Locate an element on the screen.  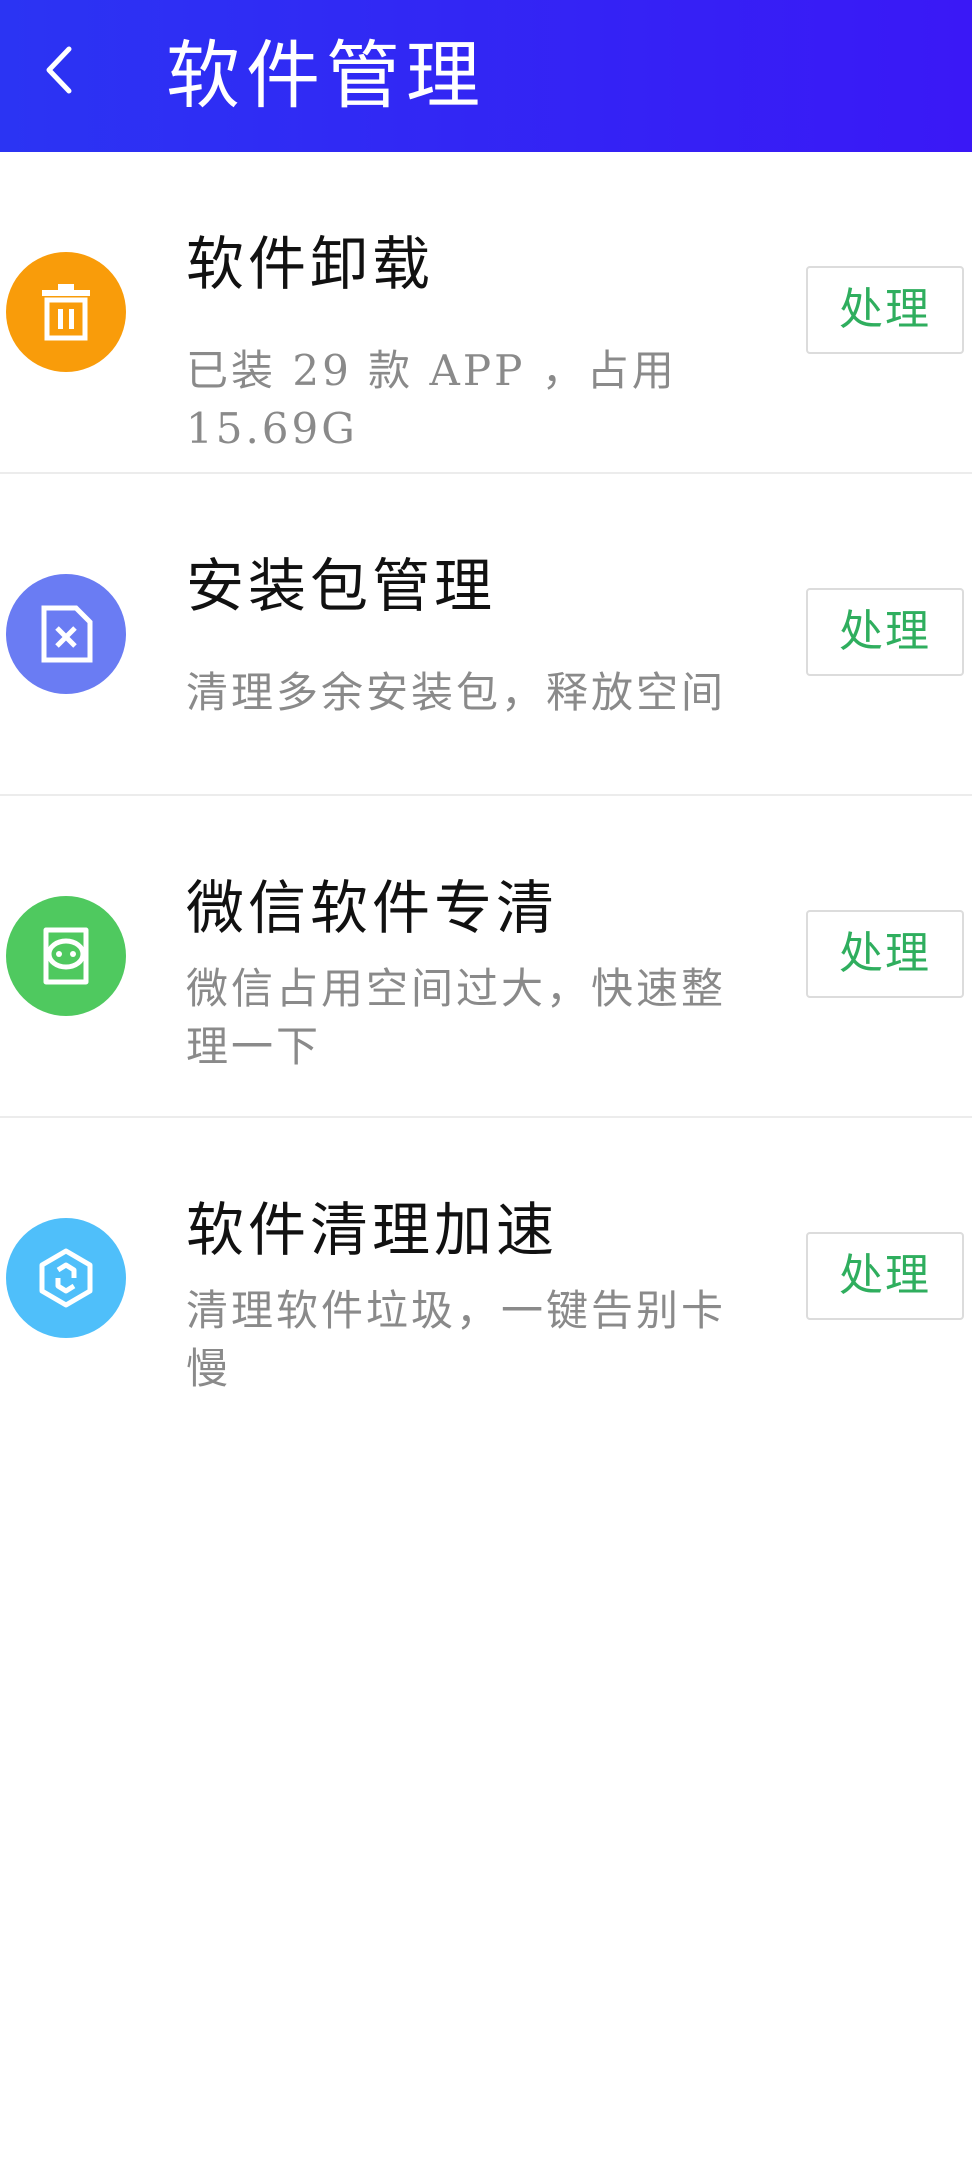
trash-icon-badge is located at coordinates (66, 312).